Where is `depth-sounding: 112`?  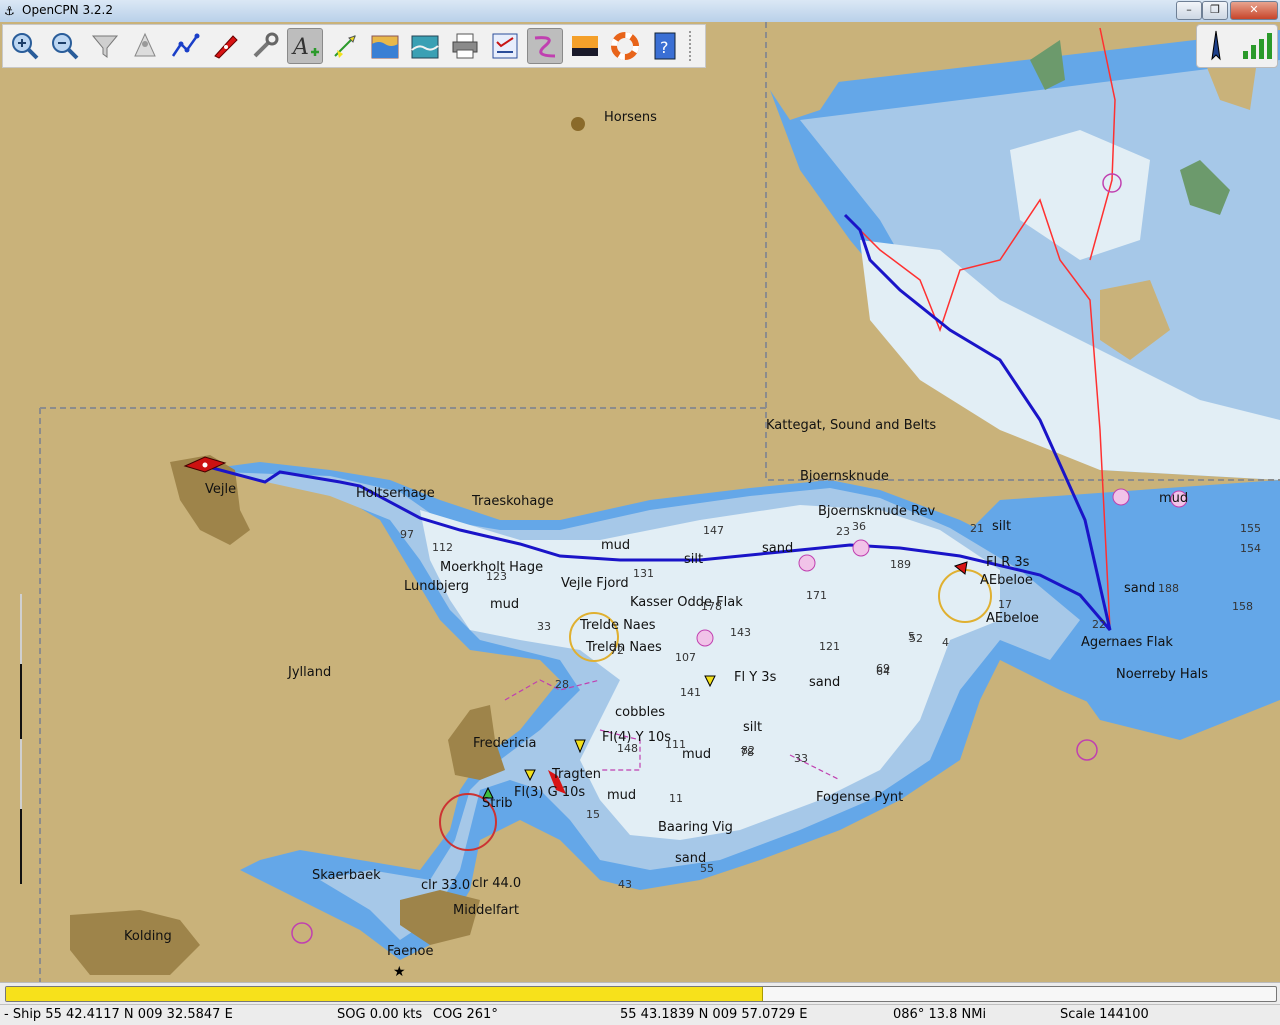
depth-sounding: 112 is located at coordinates (442, 547).